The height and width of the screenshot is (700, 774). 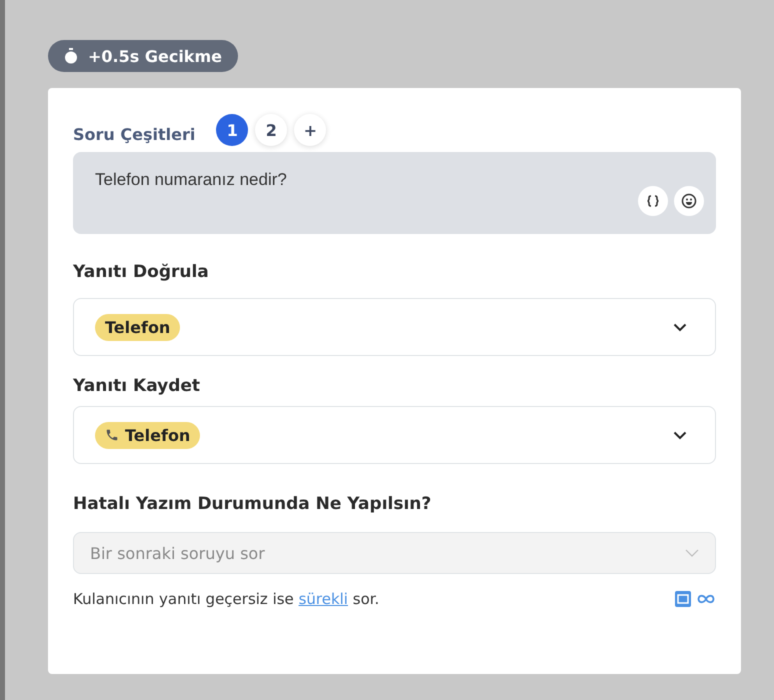 I want to click on stopwatch-icon, so click(x=71, y=56).